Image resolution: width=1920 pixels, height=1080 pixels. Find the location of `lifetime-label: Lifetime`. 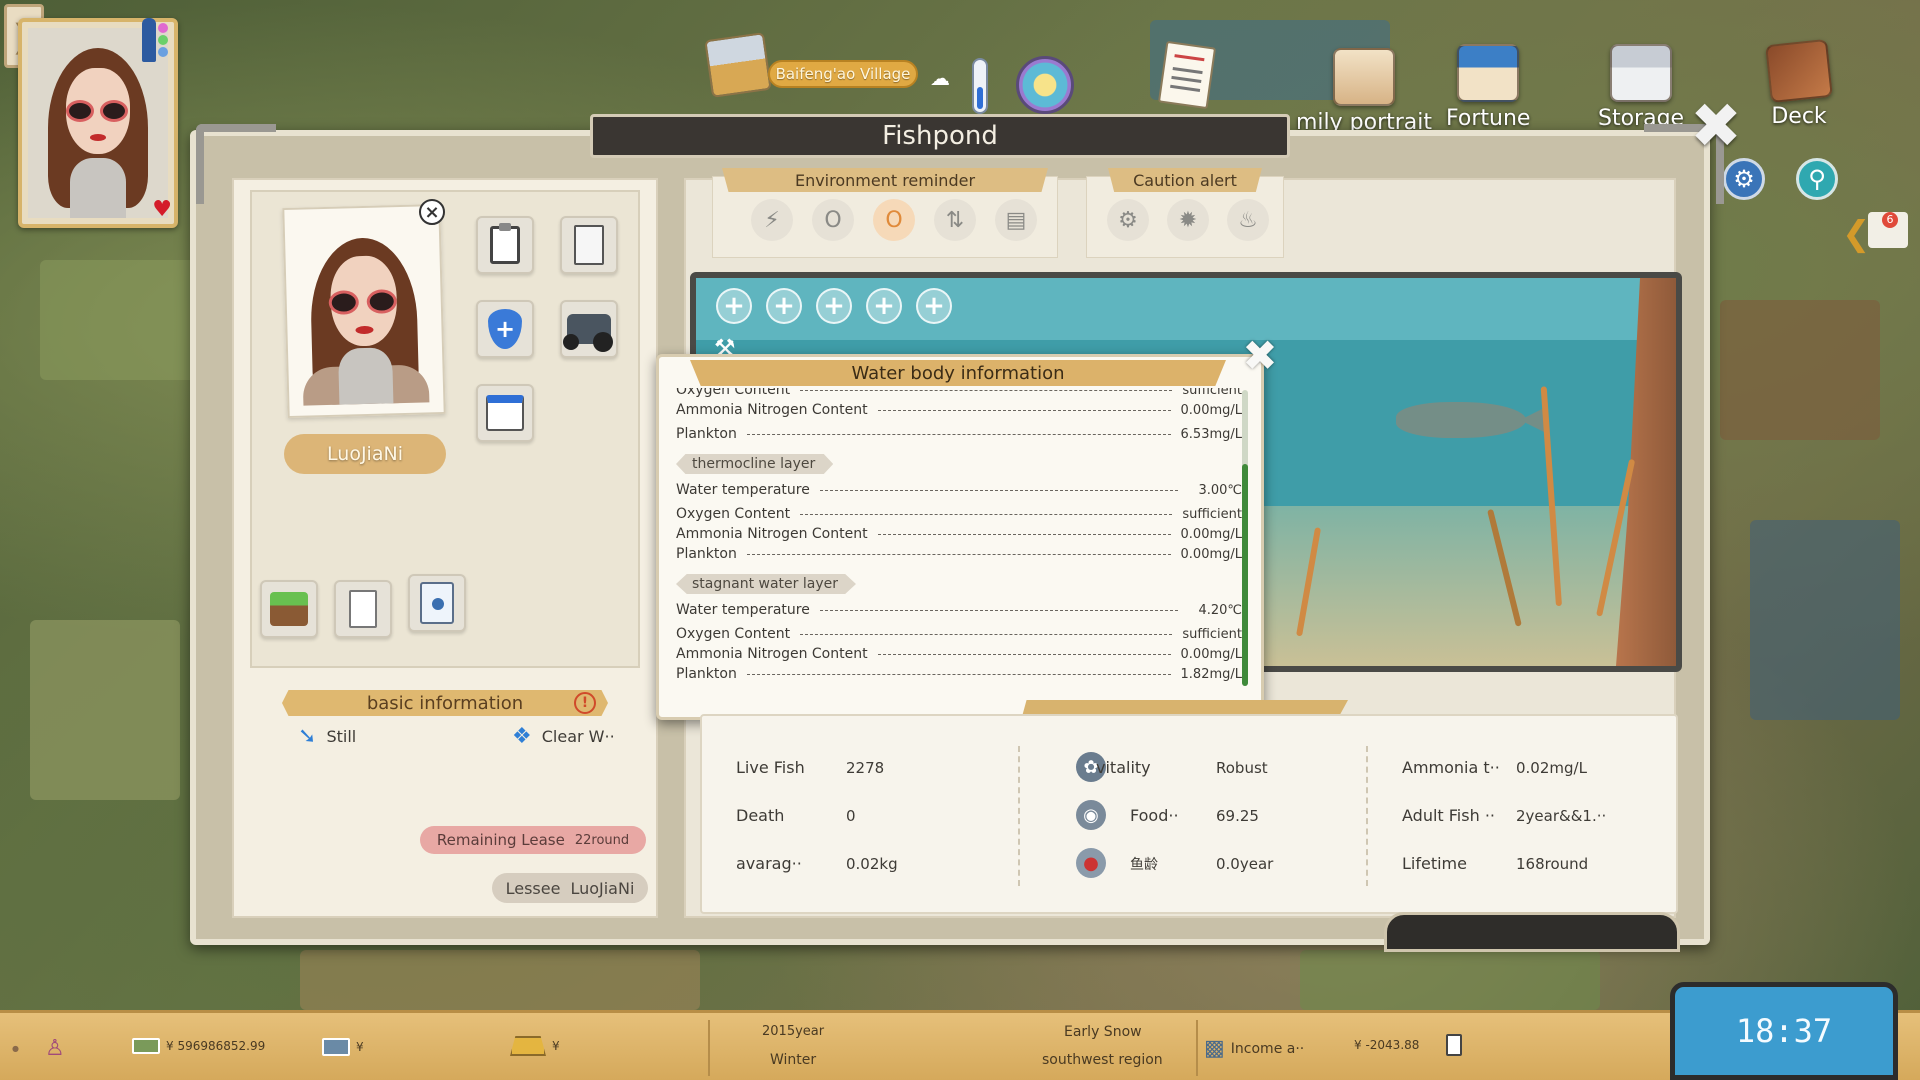

lifetime-label: Lifetime is located at coordinates (1434, 863).